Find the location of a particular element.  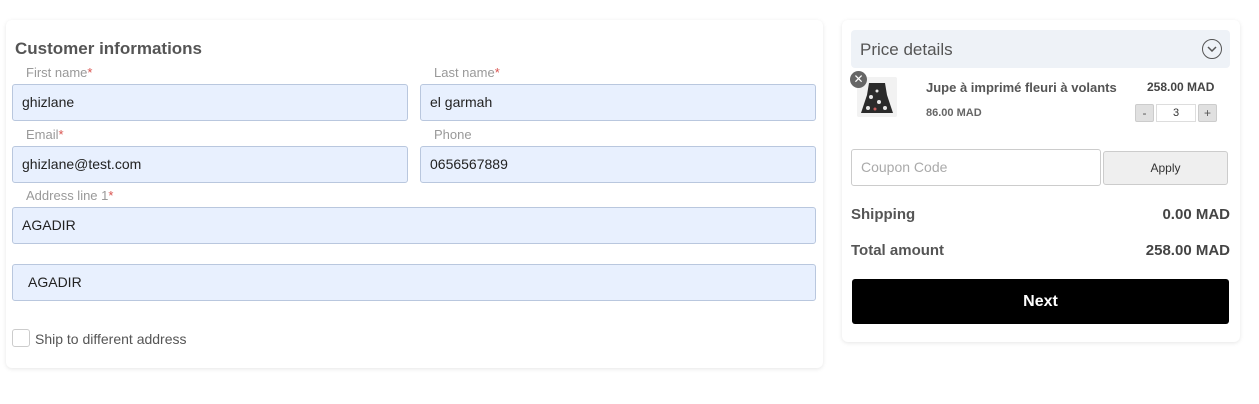

product-unit-price: 86.00 MAD is located at coordinates (954, 113).